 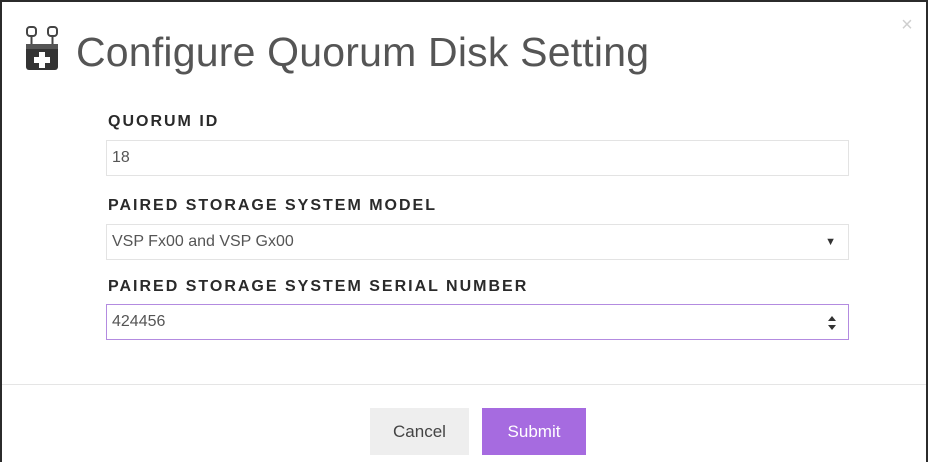 What do you see at coordinates (121, 157) in the screenshot?
I see `quorum-id-value: 18` at bounding box center [121, 157].